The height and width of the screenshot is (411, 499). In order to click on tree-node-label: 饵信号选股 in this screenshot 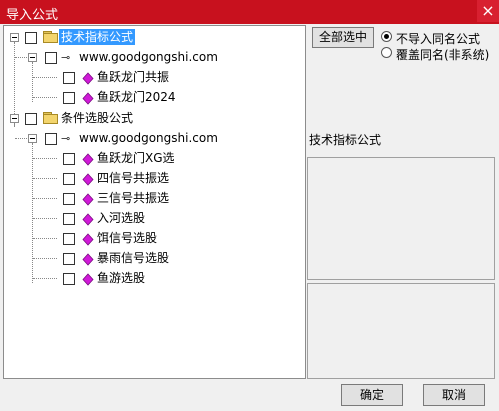, I will do `click(127, 238)`.